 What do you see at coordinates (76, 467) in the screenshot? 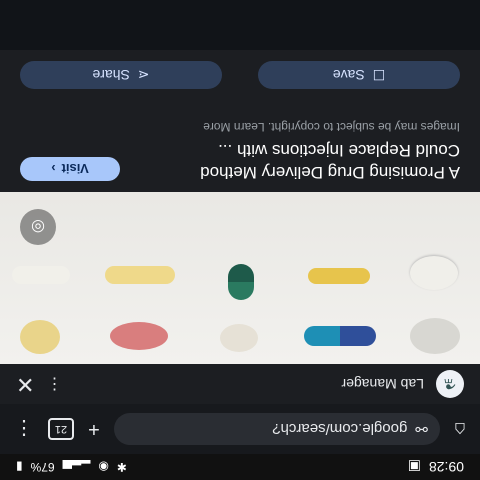
I see `signal-icon: ▂▃▅` at bounding box center [76, 467].